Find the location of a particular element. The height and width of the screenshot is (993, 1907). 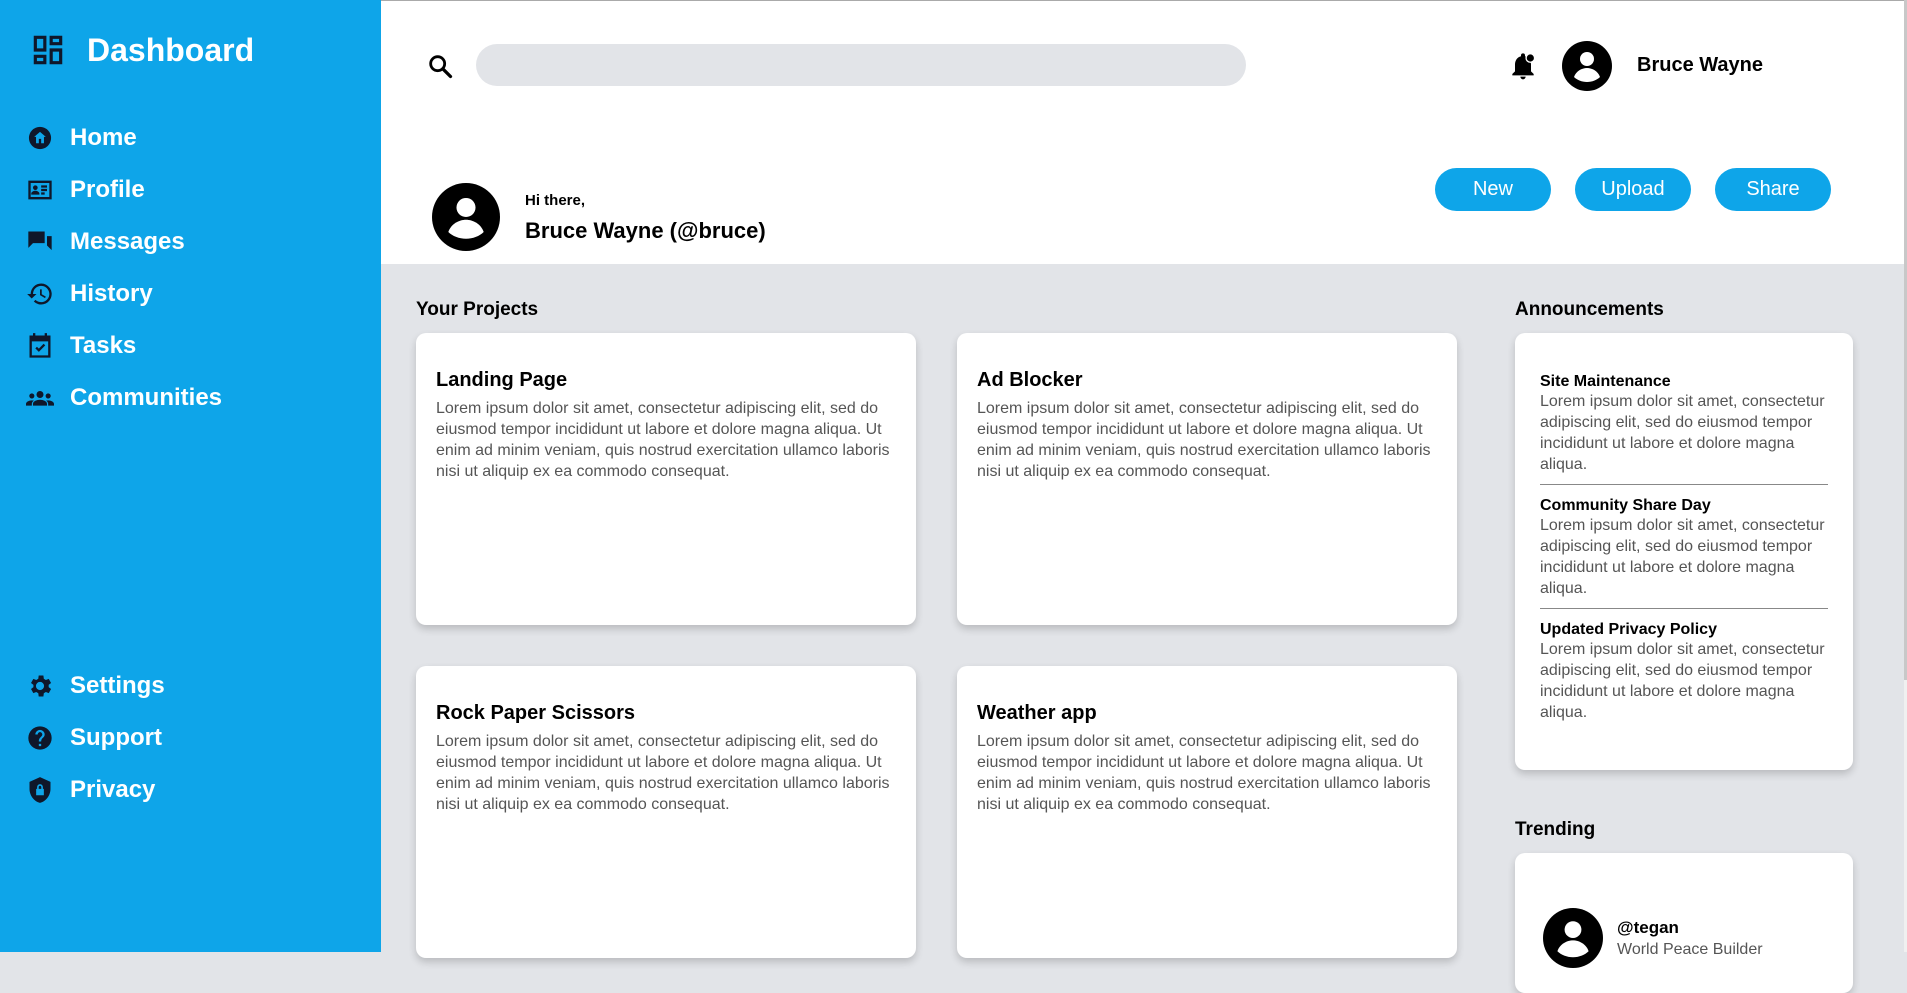

nav-item-label: Profile is located at coordinates (107, 189).